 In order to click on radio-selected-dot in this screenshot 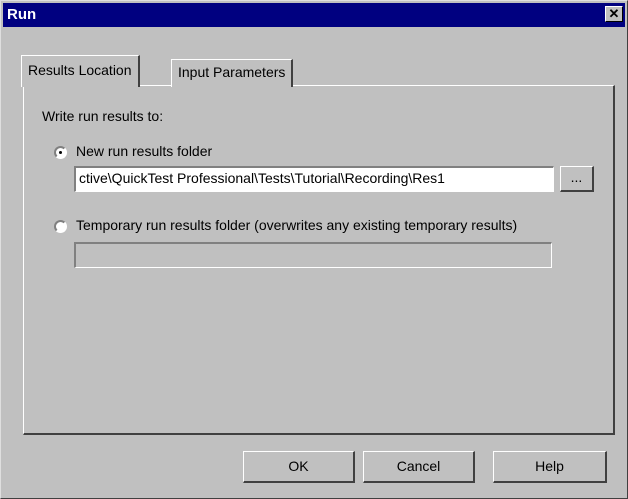, I will do `click(60, 152)`.